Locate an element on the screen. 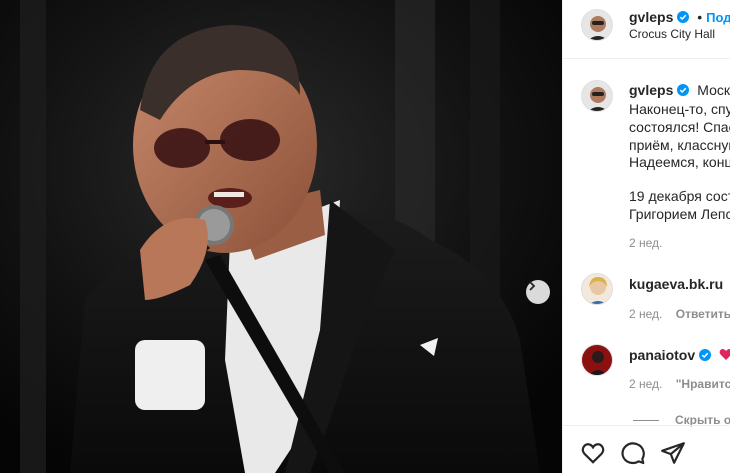  red-heart-emoji-icon is located at coordinates (724, 354).